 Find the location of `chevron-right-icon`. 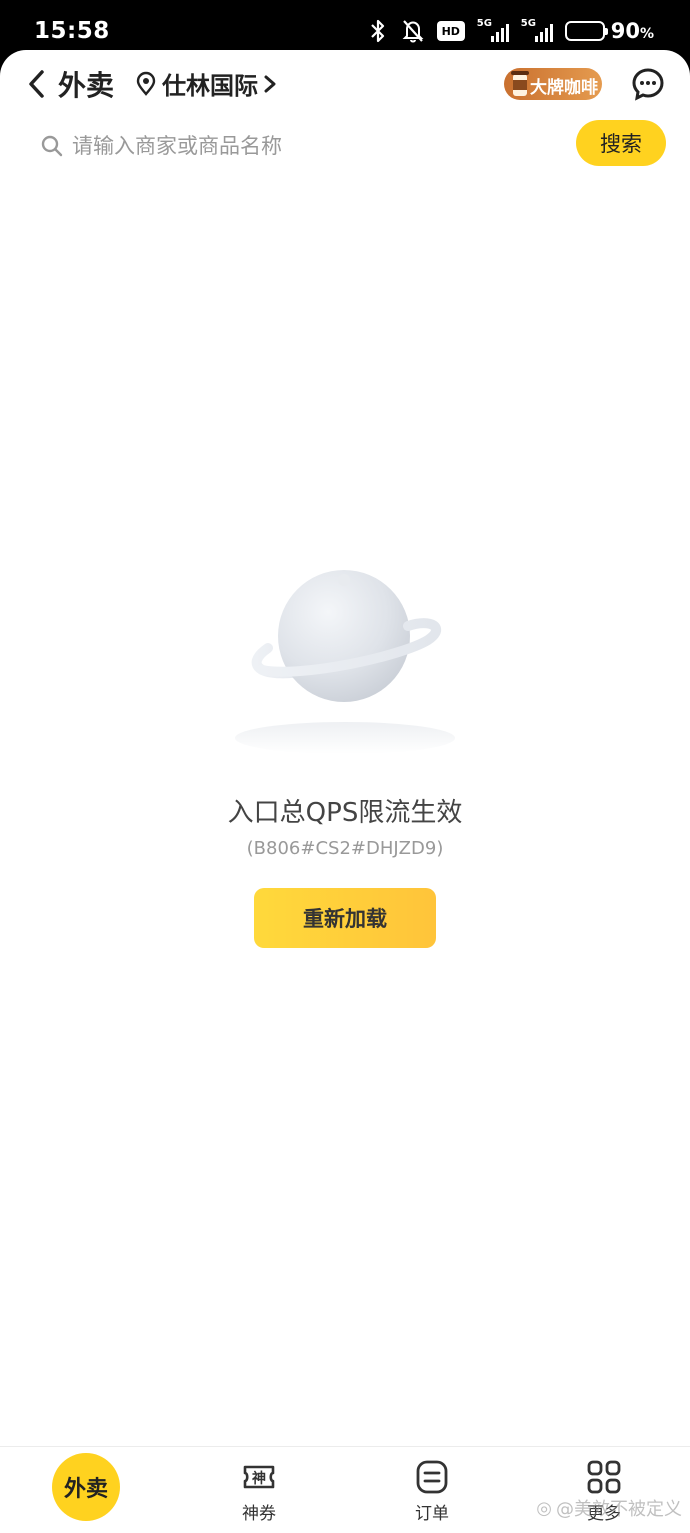

chevron-right-icon is located at coordinates (270, 83).